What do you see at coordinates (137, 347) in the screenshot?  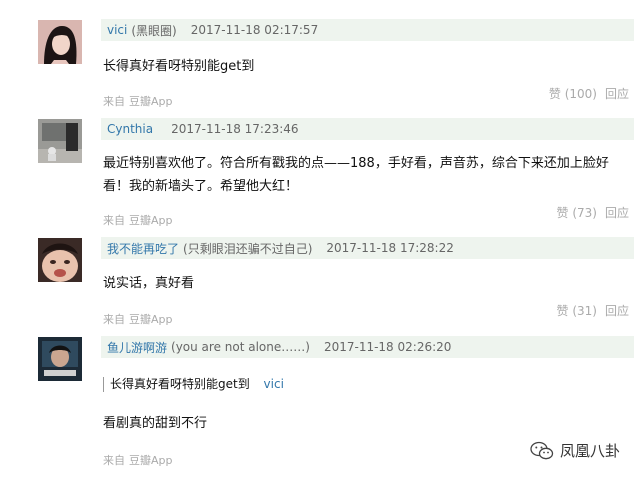 I see `author-link: 鱼儿游啊游` at bounding box center [137, 347].